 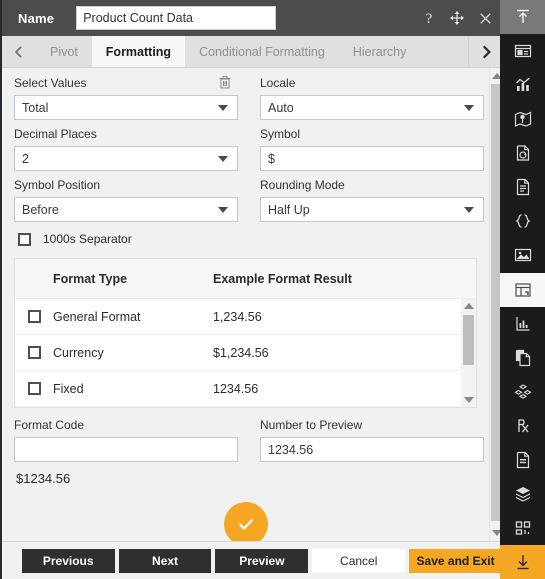 I want to click on close-icon, so click(x=485, y=18).